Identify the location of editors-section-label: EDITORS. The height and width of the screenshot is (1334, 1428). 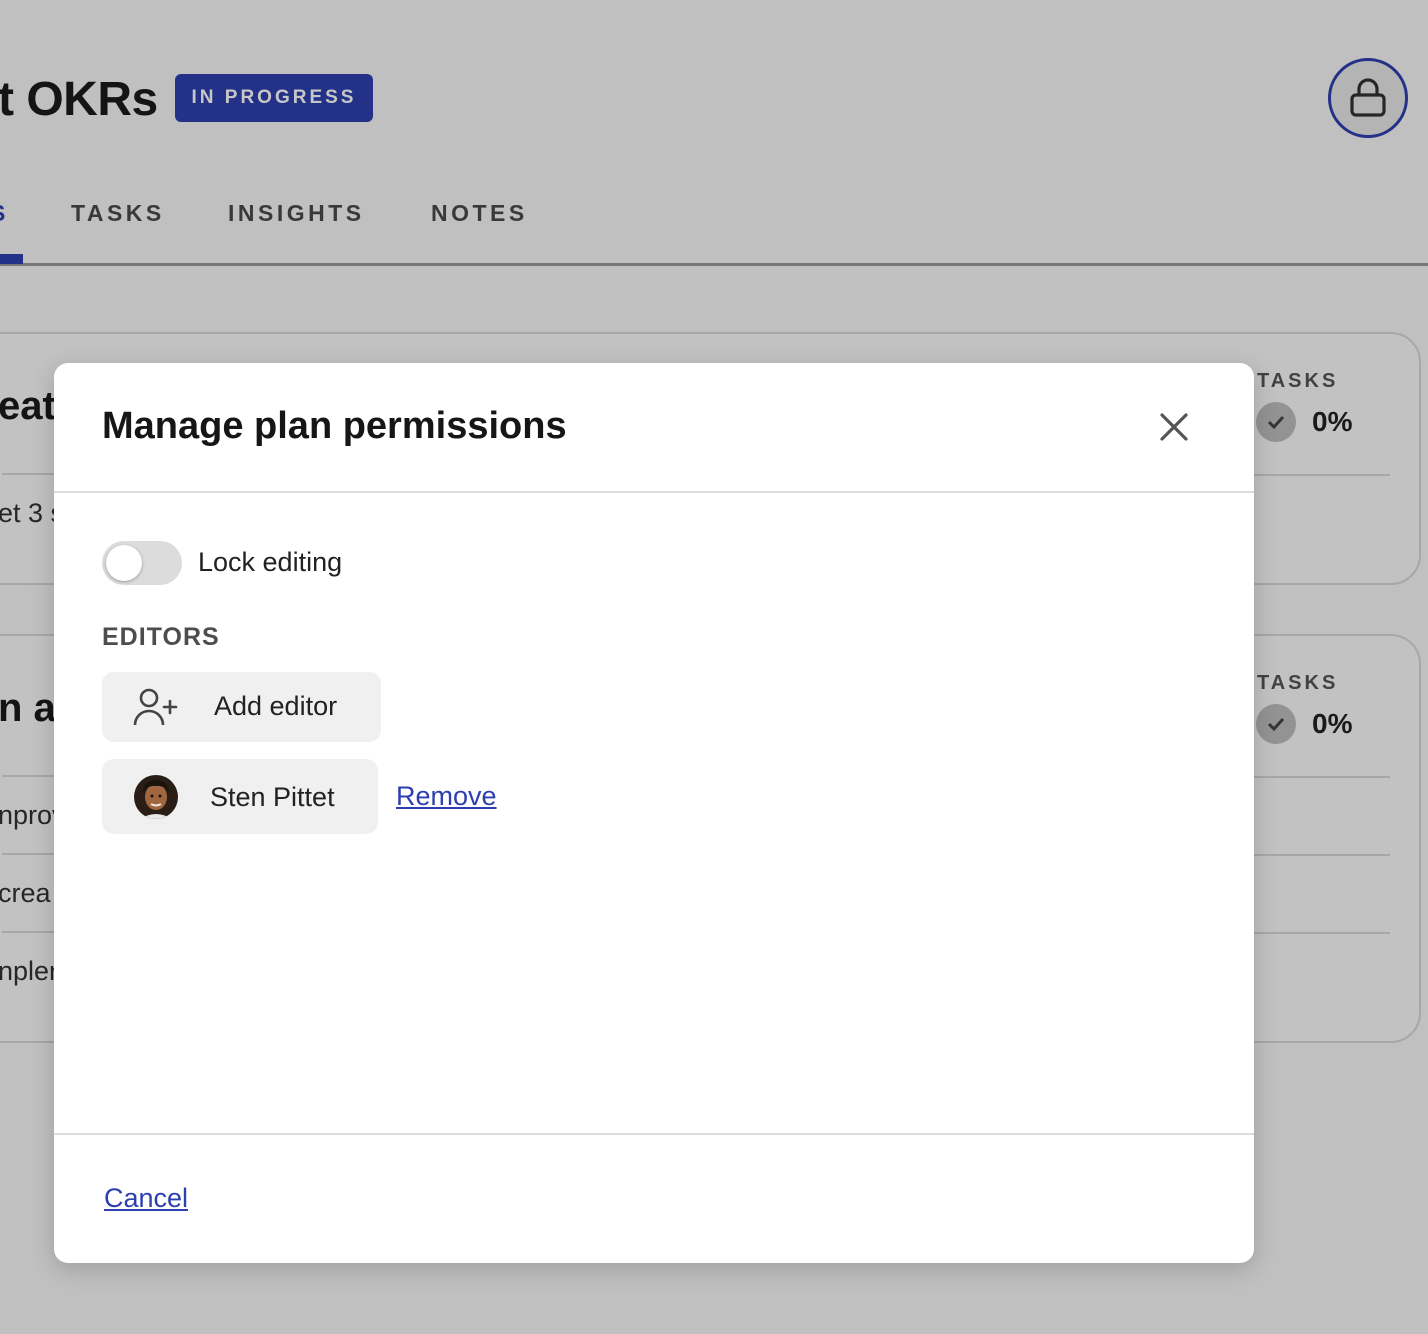
(161, 637).